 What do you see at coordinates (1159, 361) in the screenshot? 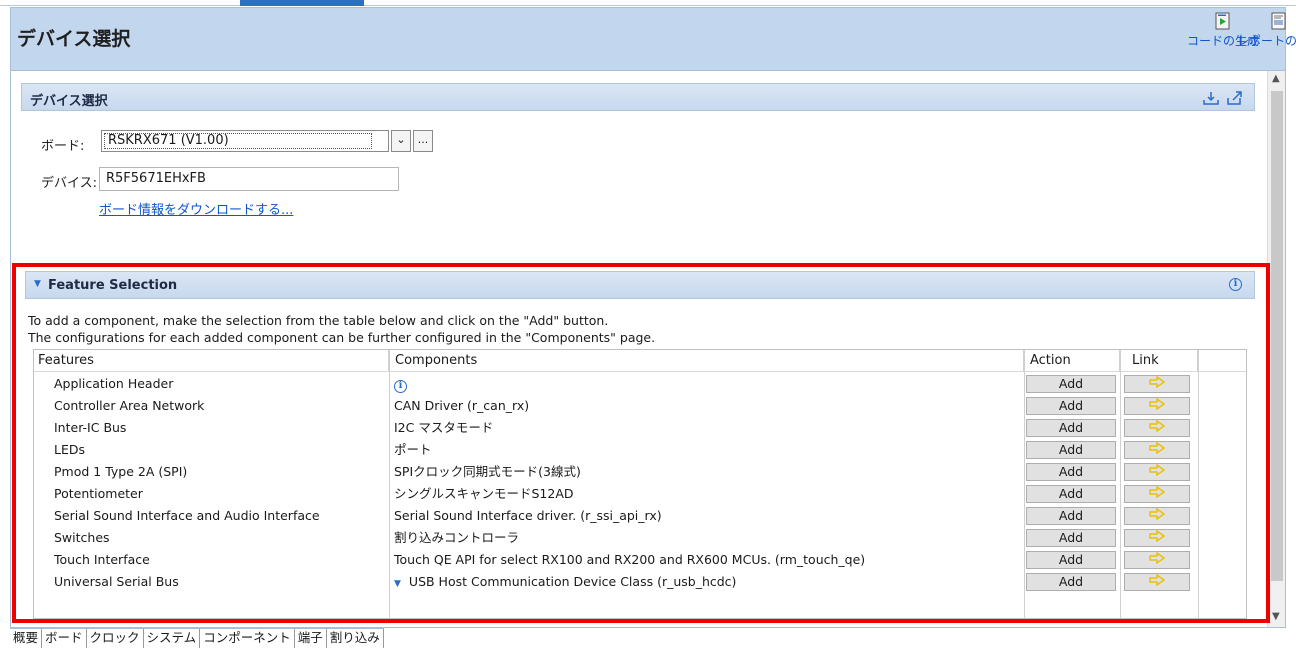
I see `column-header-link: Link` at bounding box center [1159, 361].